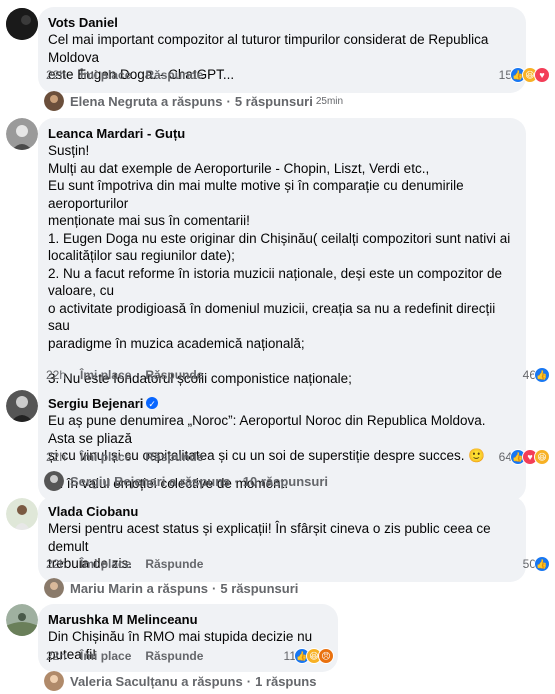 This screenshot has width=555, height=694. Describe the element at coordinates (96, 403) in the screenshot. I see `author-name: Sergiu Bejenari` at that location.